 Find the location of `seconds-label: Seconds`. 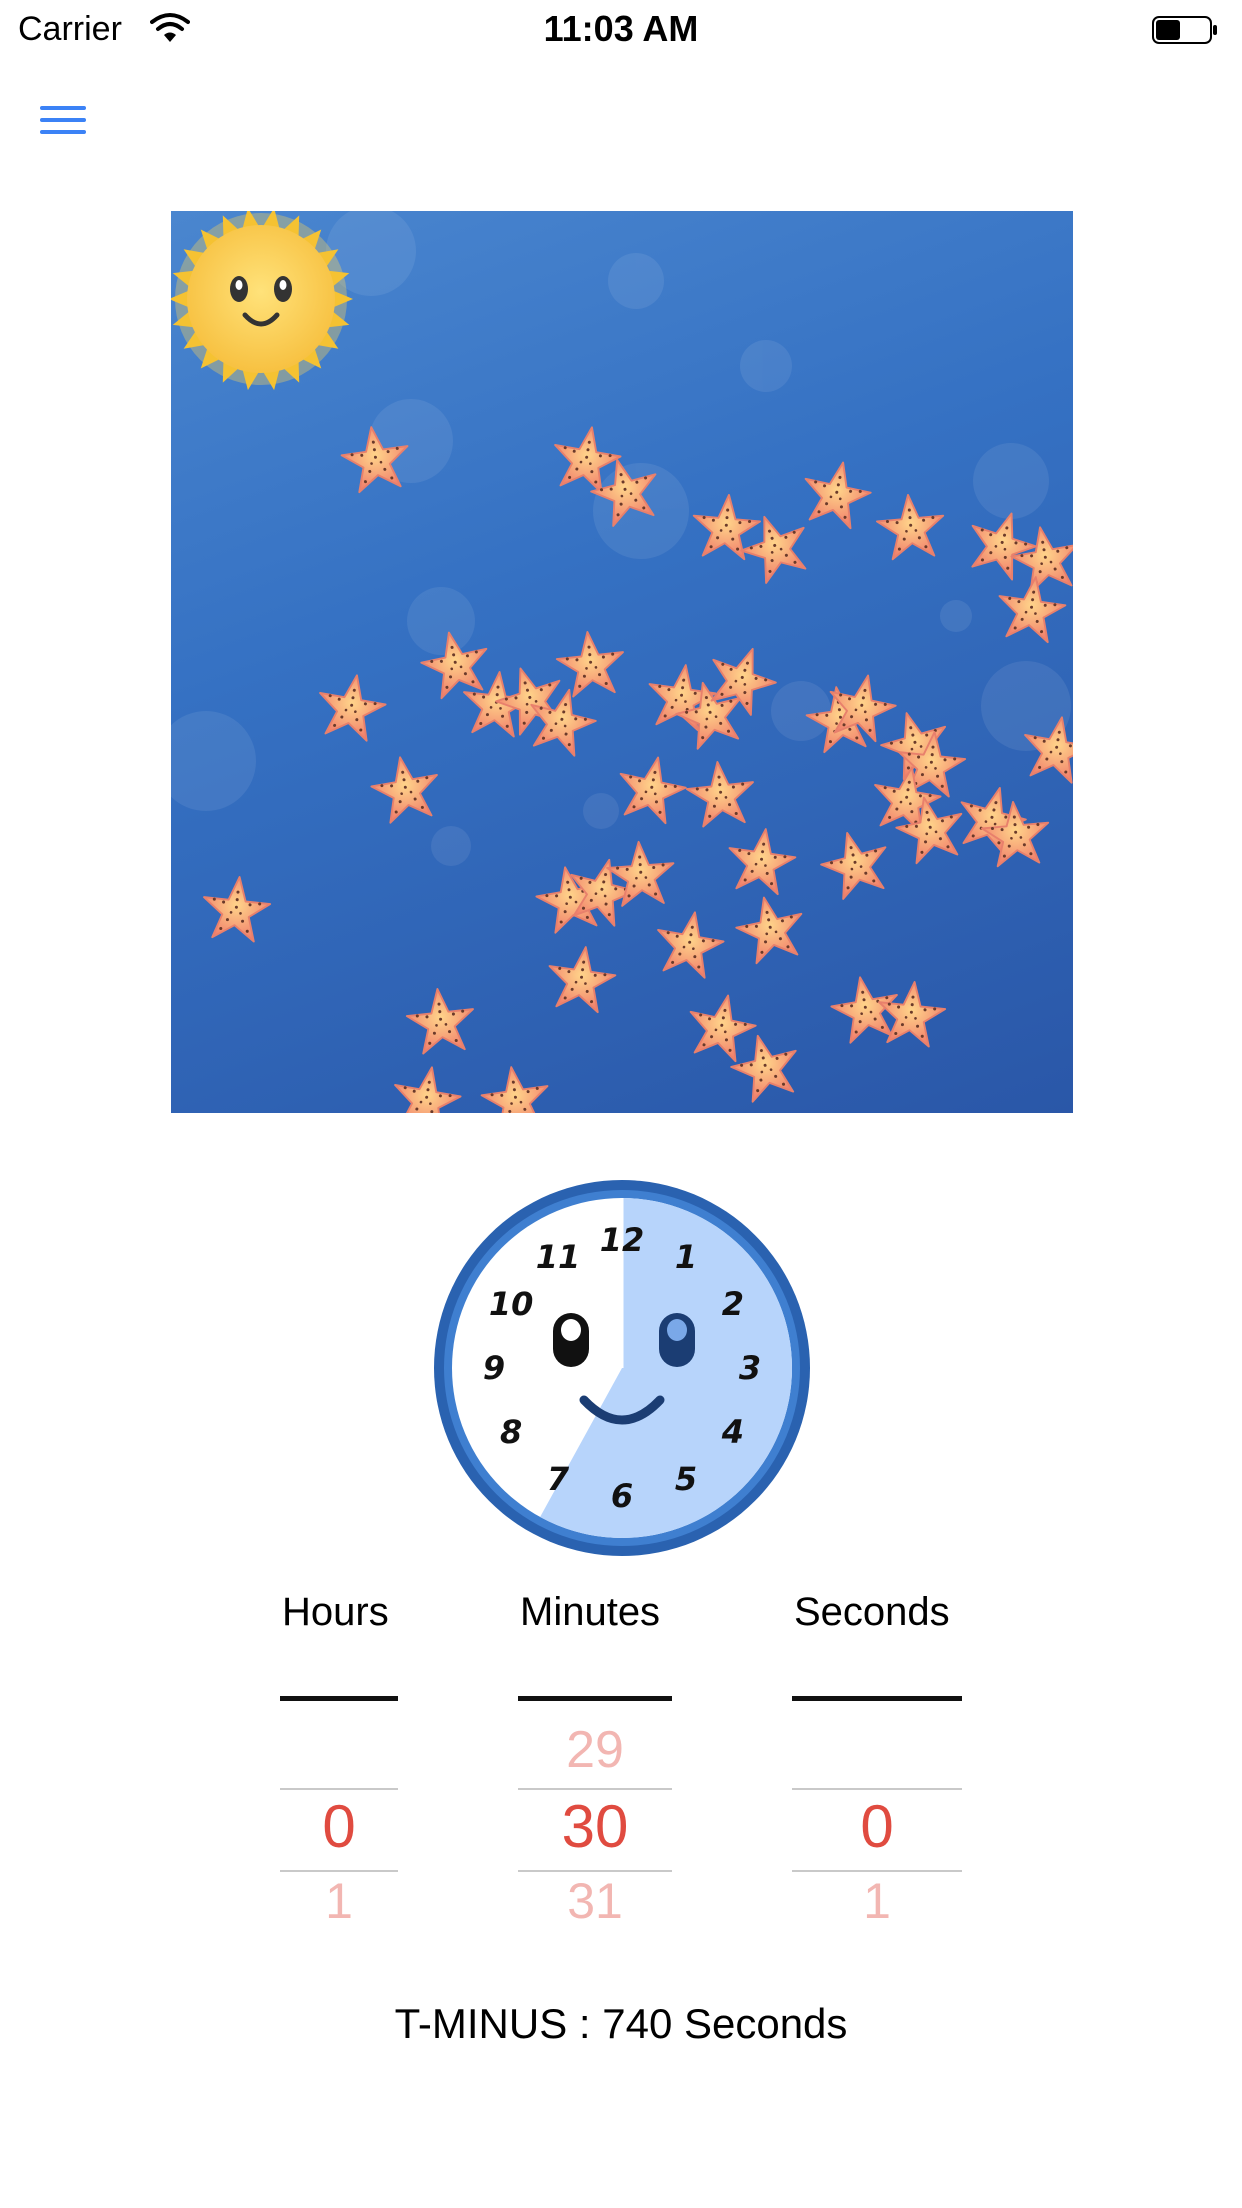

seconds-label: Seconds is located at coordinates (872, 1612).